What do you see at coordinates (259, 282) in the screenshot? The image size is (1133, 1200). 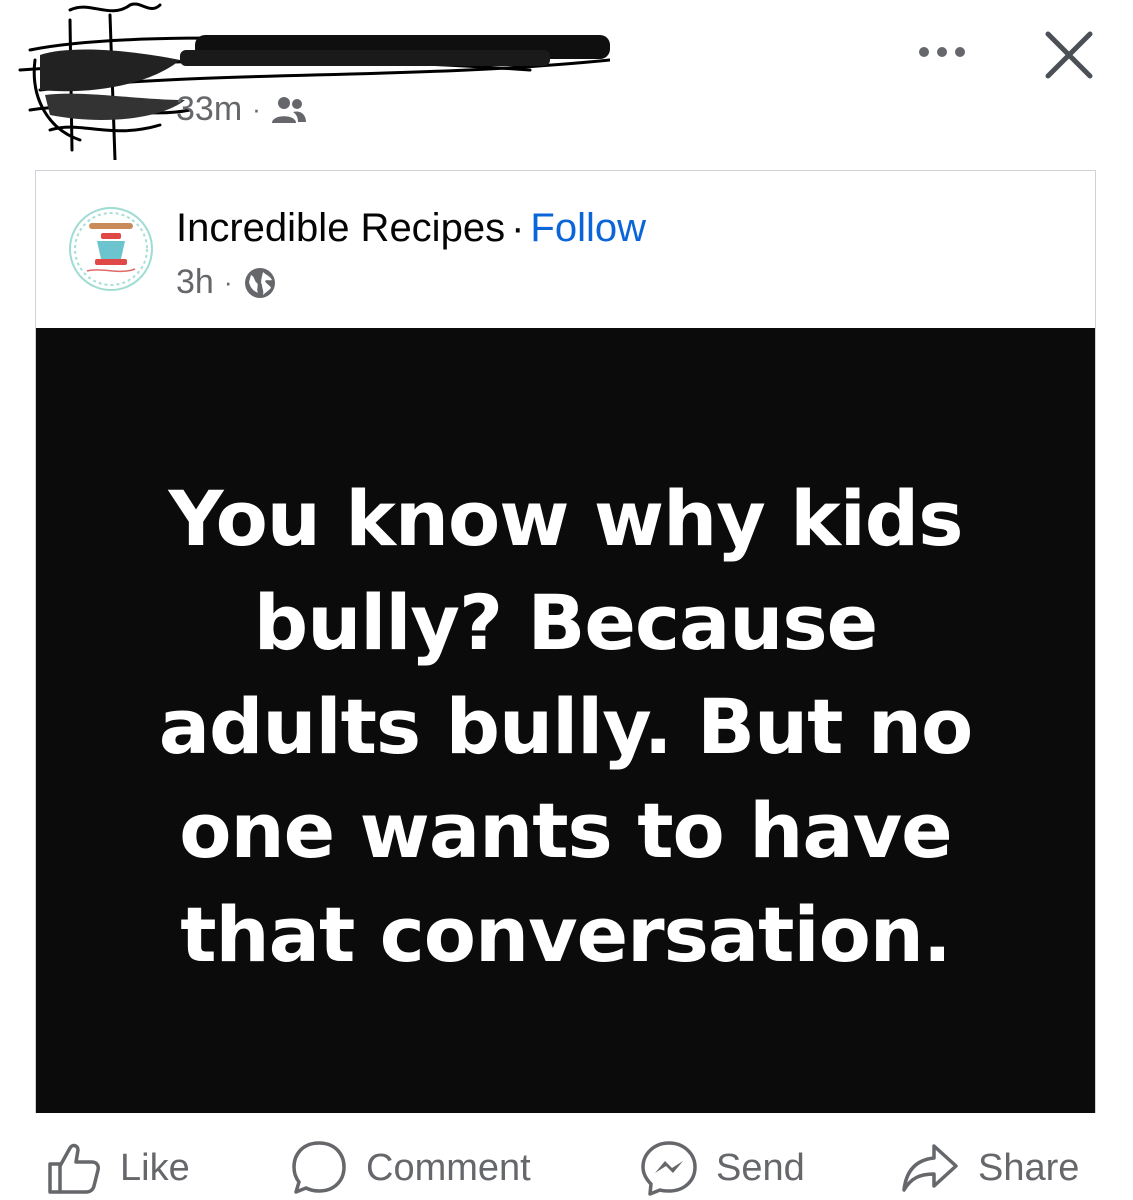 I see `globe-icon` at bounding box center [259, 282].